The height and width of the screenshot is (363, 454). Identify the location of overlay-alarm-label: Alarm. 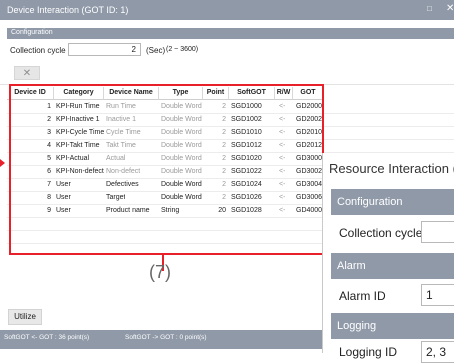
(351, 266).